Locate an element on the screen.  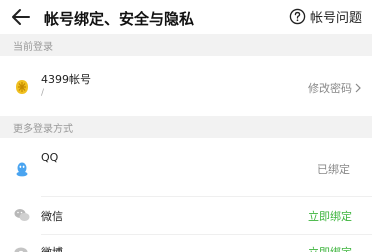
weibo-bind-button: 立即绑定 is located at coordinates (330, 248).